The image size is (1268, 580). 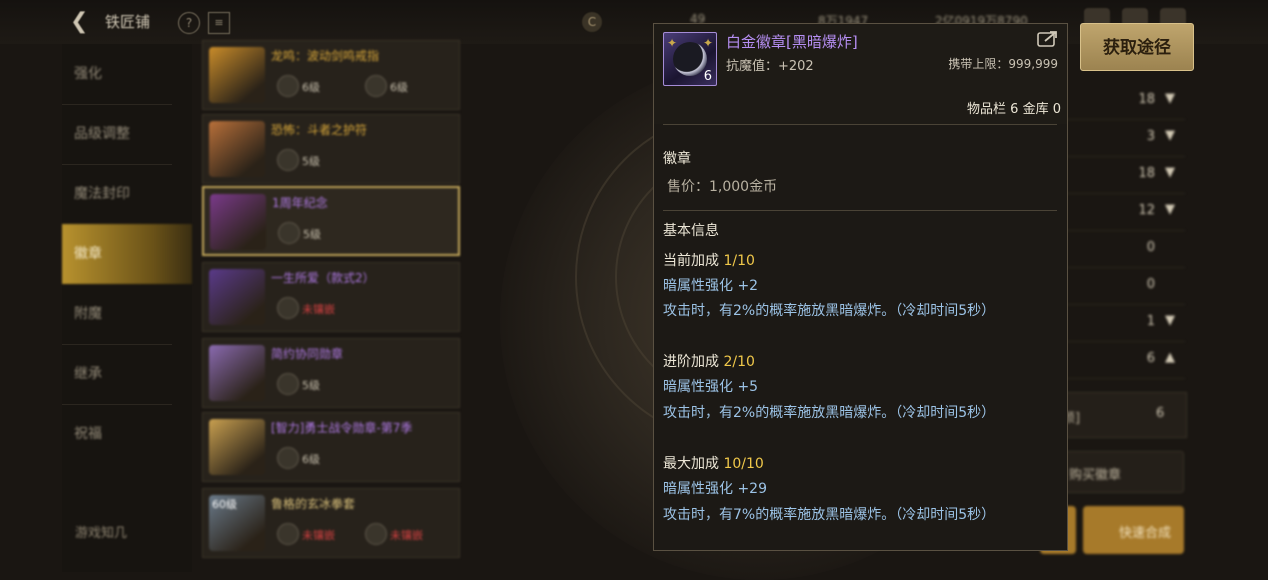 What do you see at coordinates (739, 261) in the screenshot?
I see `tier-level: 1/10` at bounding box center [739, 261].